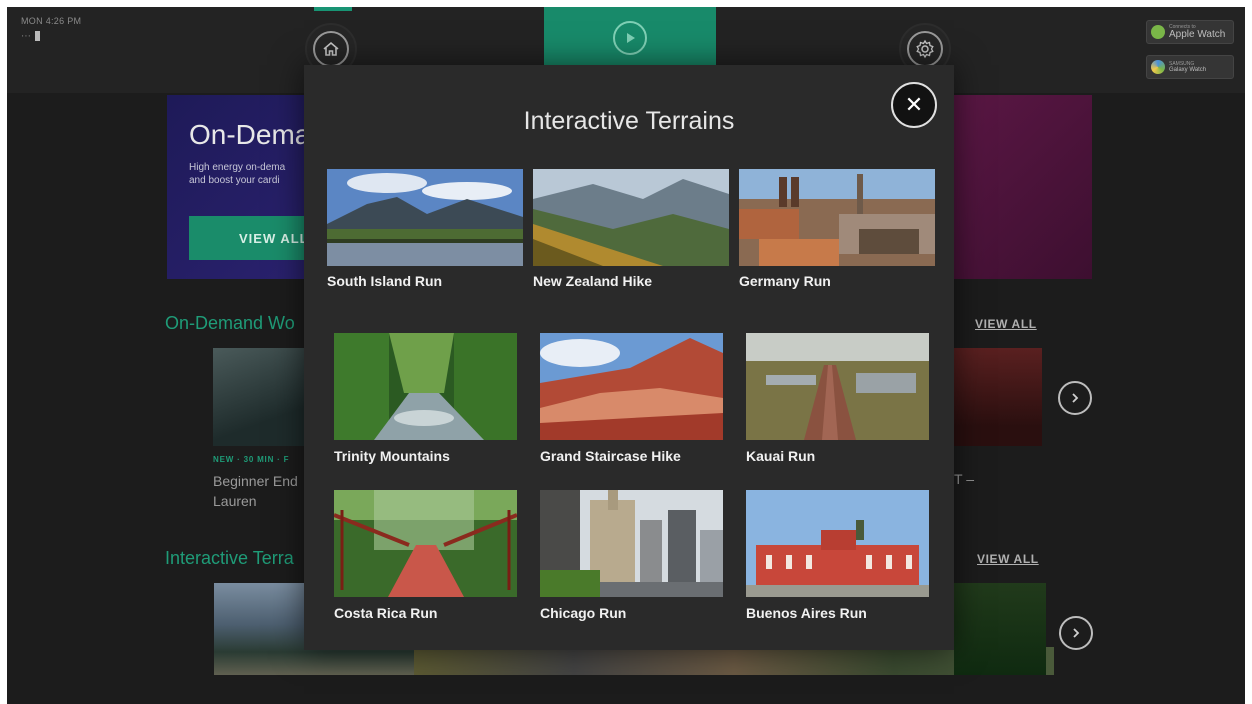 The width and height of the screenshot is (1252, 704). I want to click on hero-description: High energy on-dema and boost your cardi, so click(237, 174).